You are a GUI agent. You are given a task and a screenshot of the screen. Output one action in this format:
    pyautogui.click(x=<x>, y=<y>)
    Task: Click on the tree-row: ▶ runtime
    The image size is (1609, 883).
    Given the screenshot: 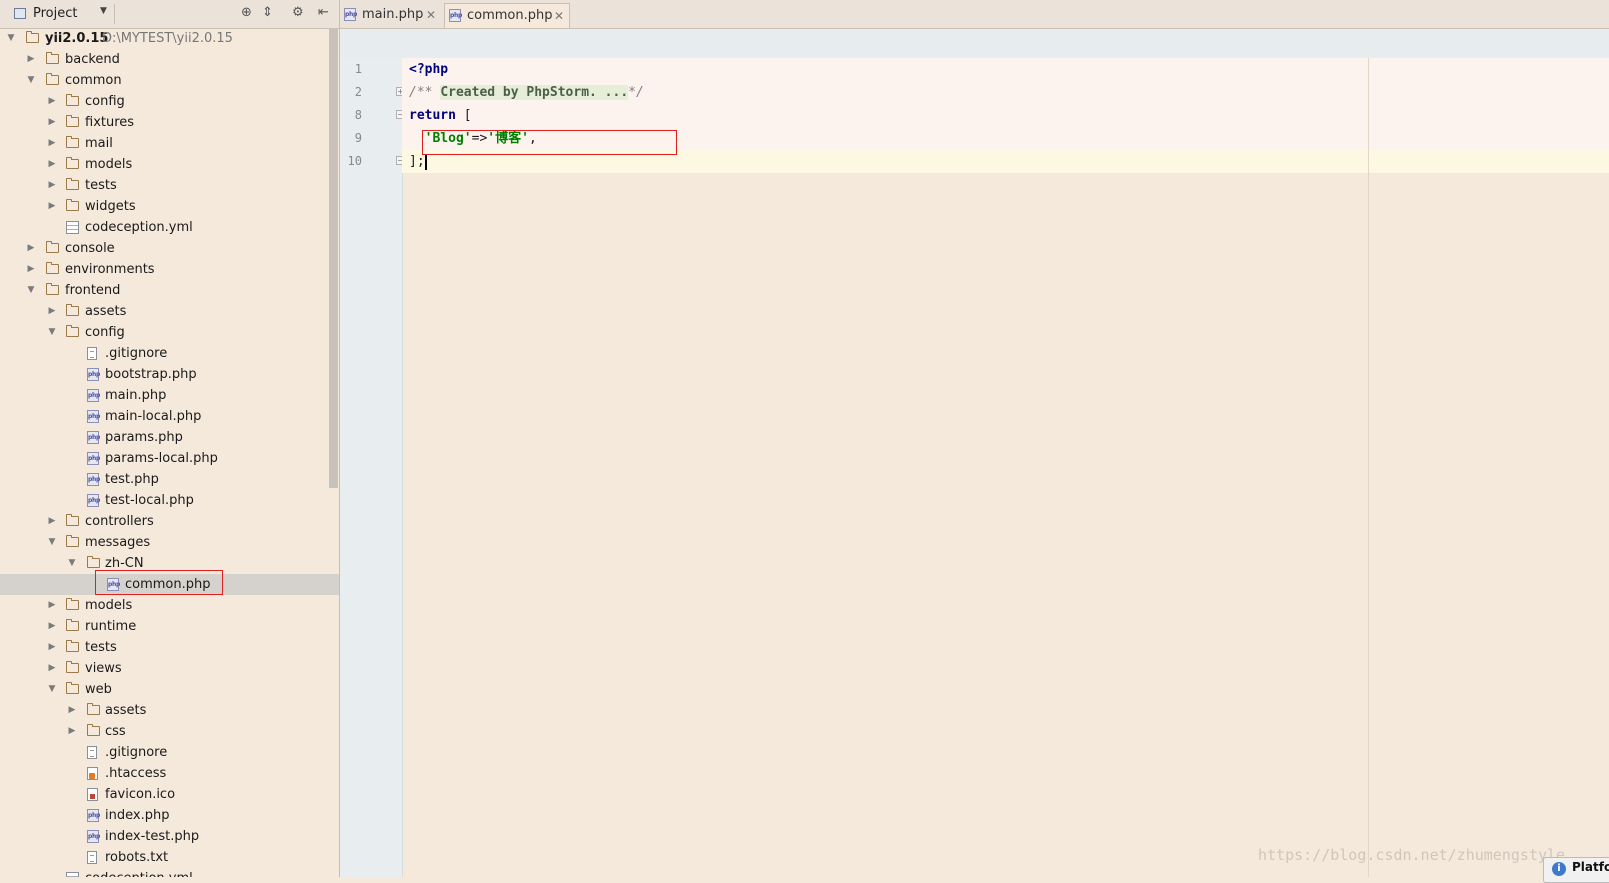 What is the action you would take?
    pyautogui.click(x=169, y=626)
    